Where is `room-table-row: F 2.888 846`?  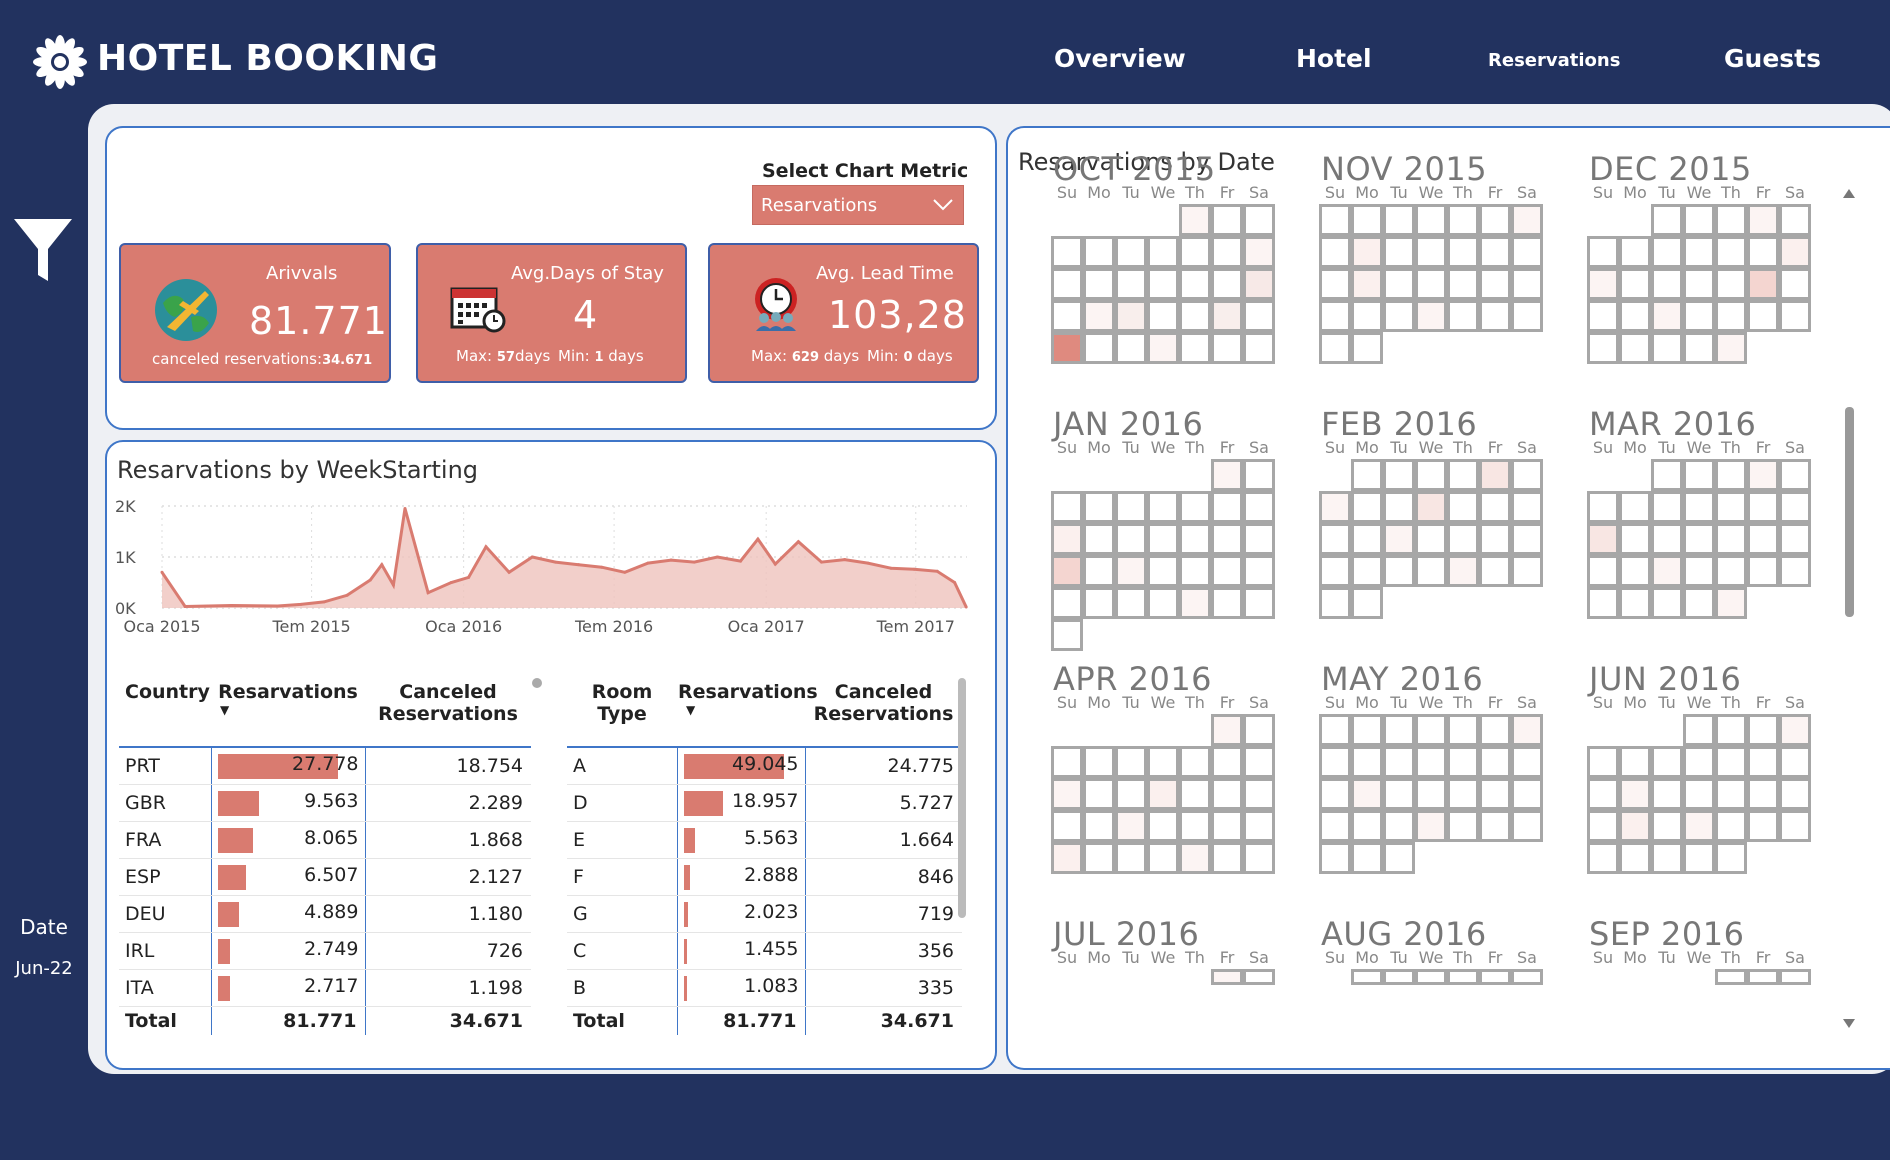
room-table-row: F 2.888 846 is located at coordinates (764, 877).